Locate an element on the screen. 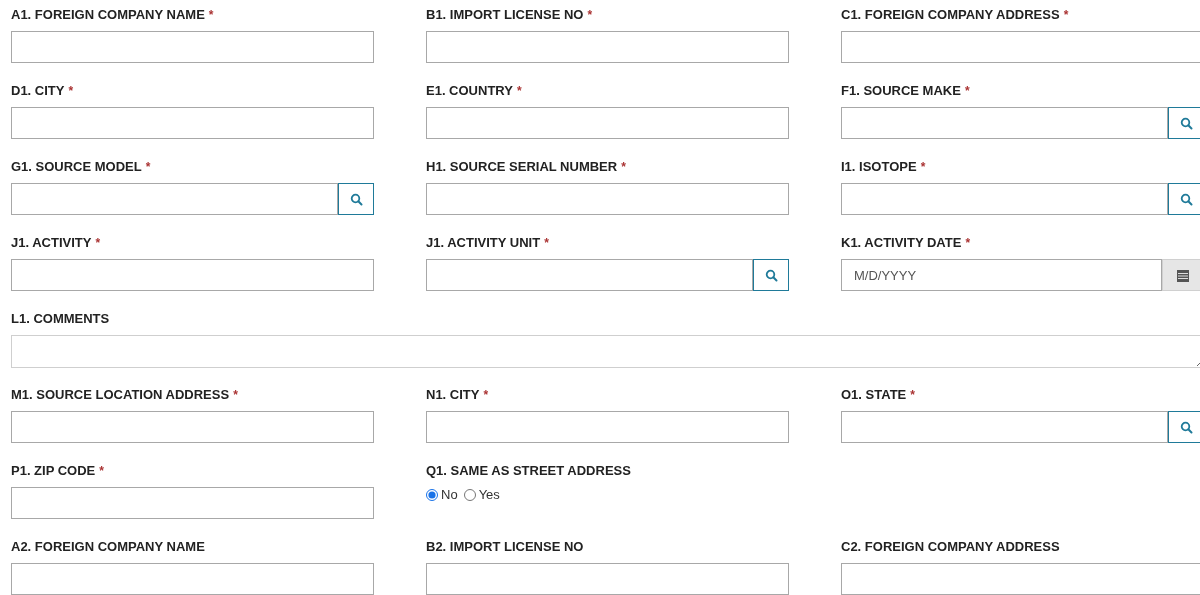 The image size is (1200, 595). field-label: K1. ACTIVITY DATE is located at coordinates (901, 243).